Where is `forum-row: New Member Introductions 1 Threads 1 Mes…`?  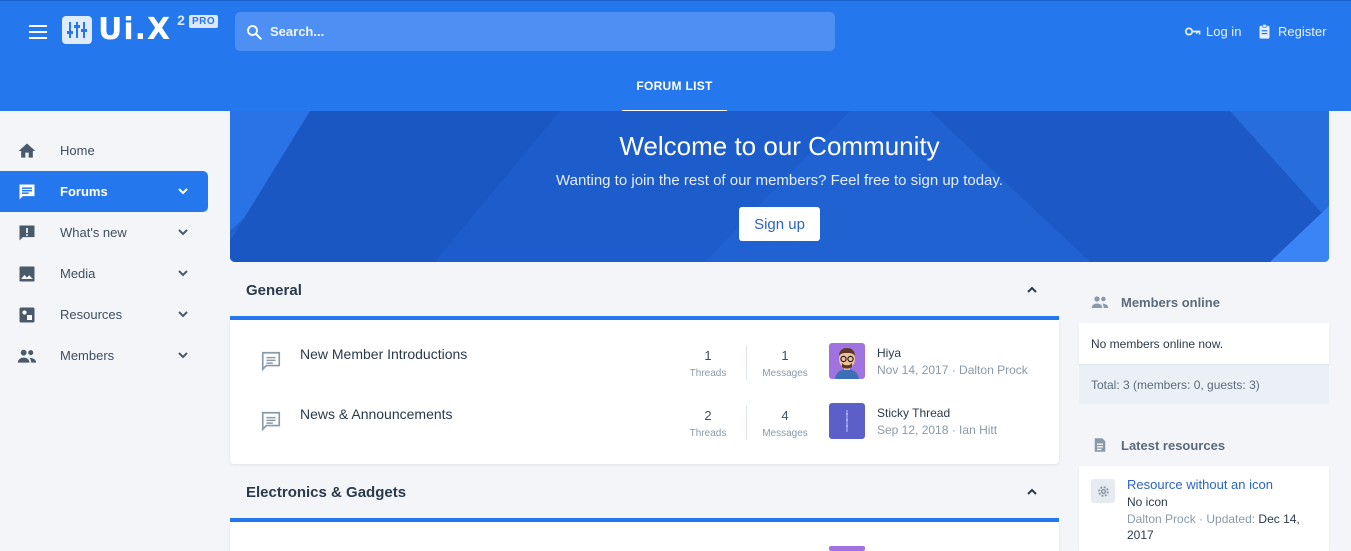
forum-row: New Member Introductions 1 Threads 1 Mes… is located at coordinates (644, 370).